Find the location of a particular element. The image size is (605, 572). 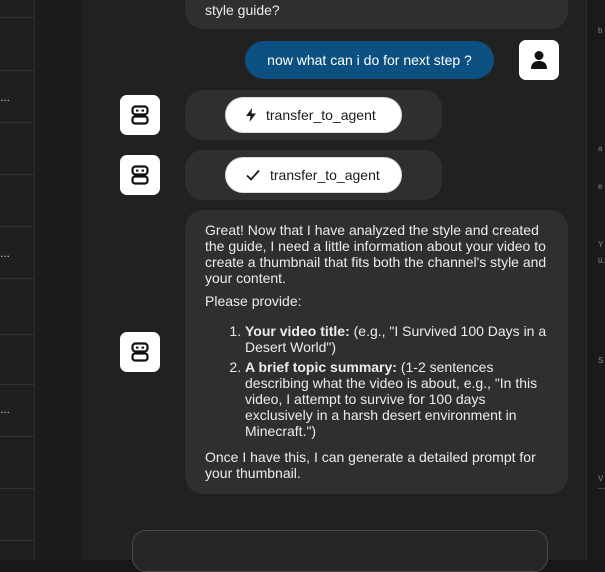

previous-message-text: style guide? is located at coordinates (242, 10).